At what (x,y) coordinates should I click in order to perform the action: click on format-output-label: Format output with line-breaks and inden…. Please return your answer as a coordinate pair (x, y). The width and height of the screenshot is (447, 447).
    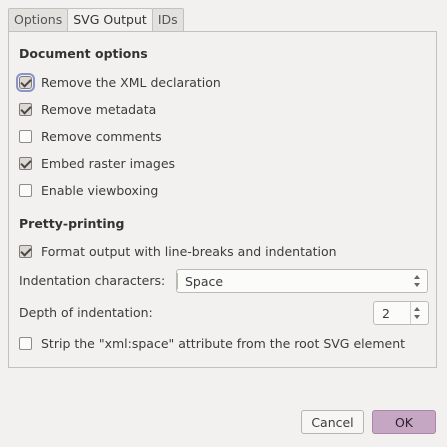
    Looking at the image, I should click on (189, 251).